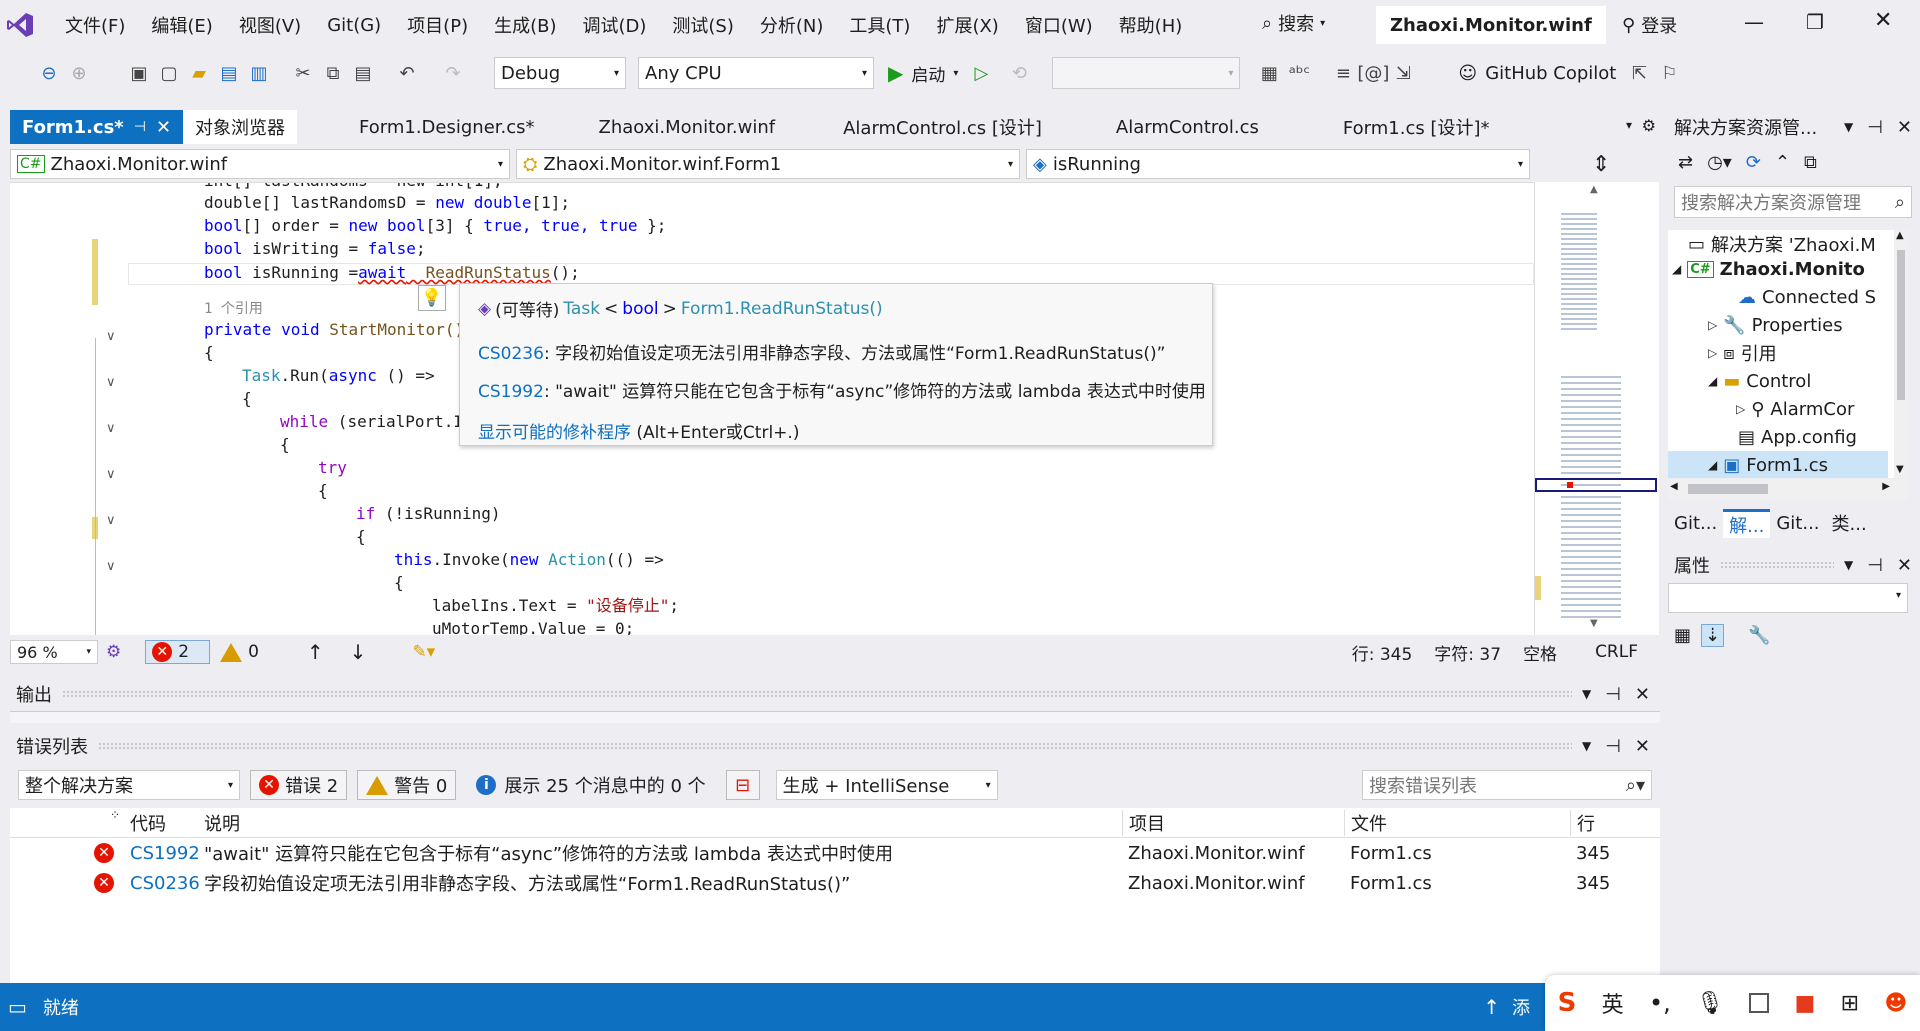 The height and width of the screenshot is (1031, 1920). What do you see at coordinates (1537, 73) in the screenshot?
I see `copilot-button: ☺ GitHub Copilot` at bounding box center [1537, 73].